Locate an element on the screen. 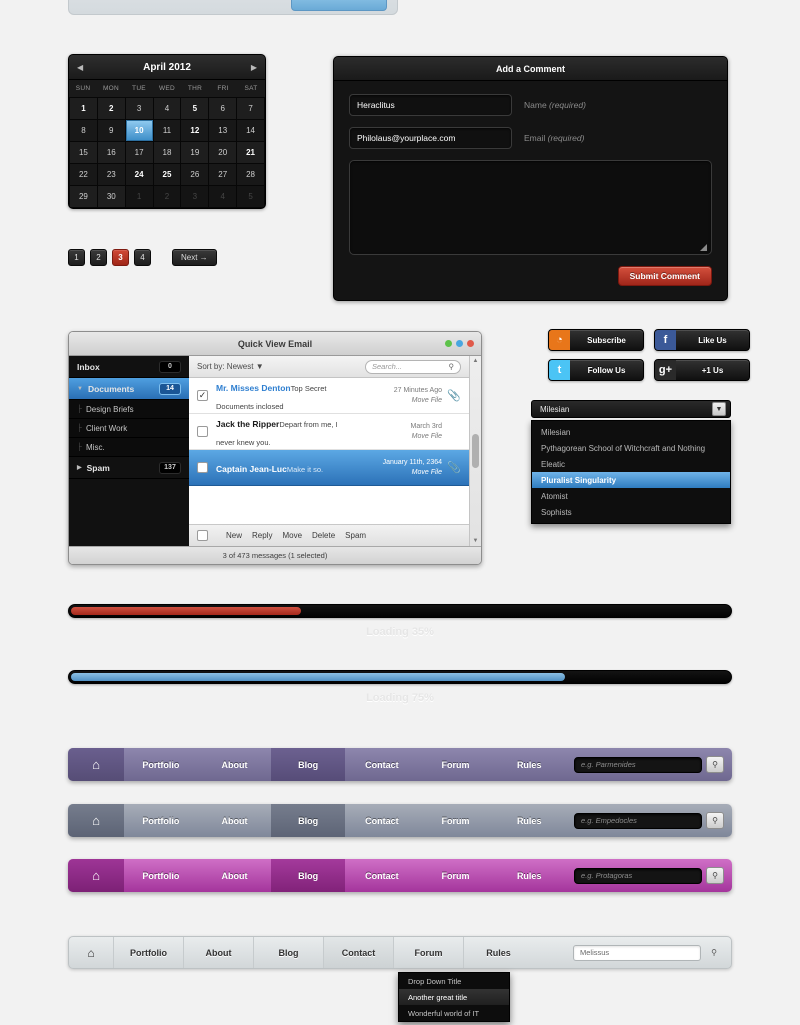 This screenshot has height=1025, width=800. select-option: Milesian is located at coordinates (631, 432).